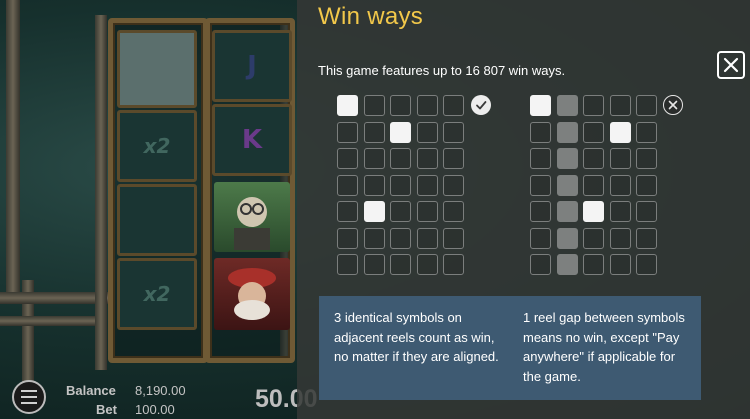 The image size is (750, 419). Describe the element at coordinates (252, 223) in the screenshot. I see `bearded-character-icon` at that location.